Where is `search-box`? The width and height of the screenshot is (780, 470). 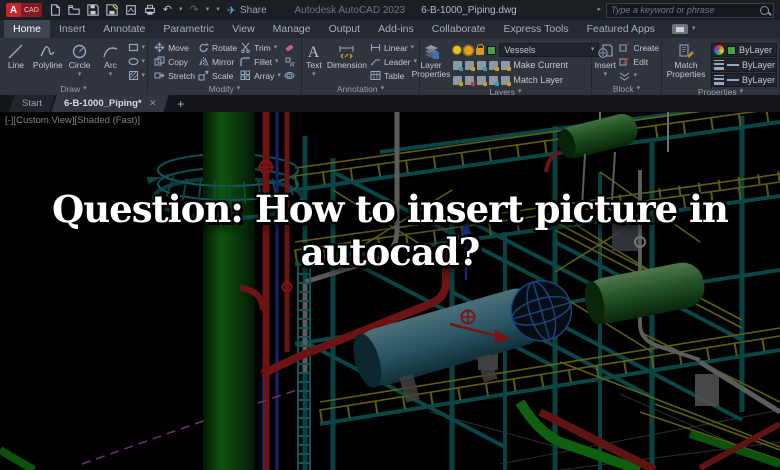
search-box is located at coordinates (690, 10).